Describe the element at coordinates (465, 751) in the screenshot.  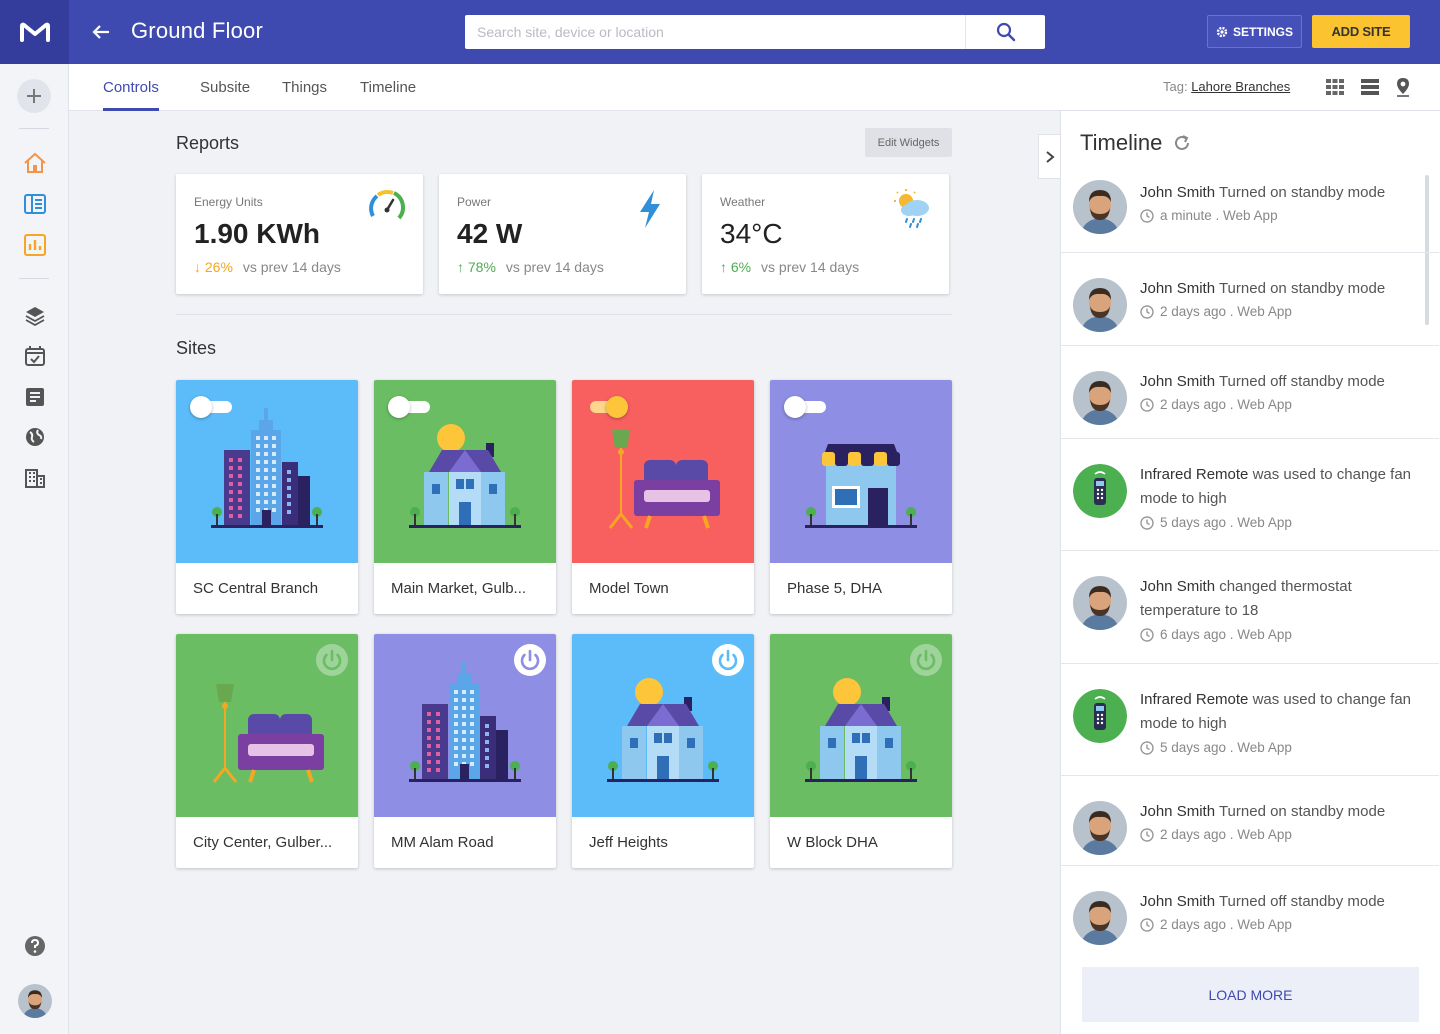
I see `site-card: MM Alam Road` at that location.